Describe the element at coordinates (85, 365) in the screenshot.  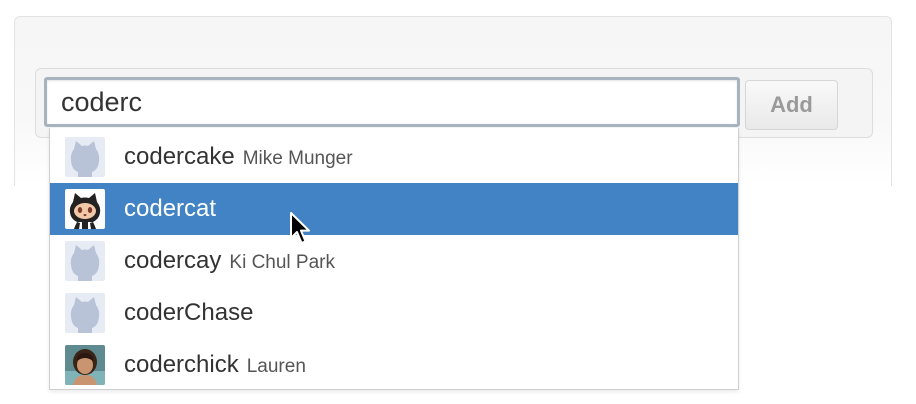
I see `photo-avatar` at that location.